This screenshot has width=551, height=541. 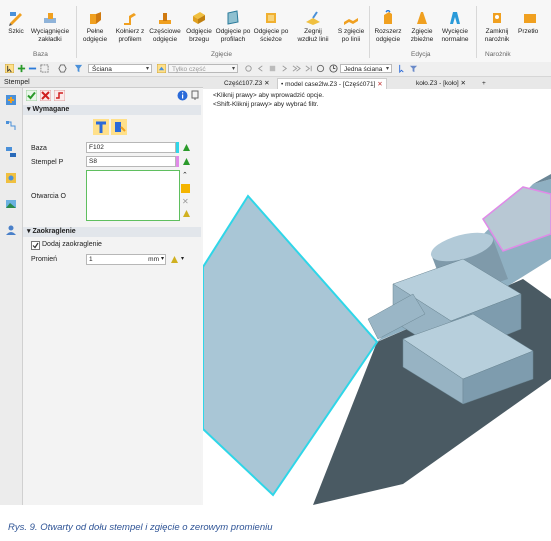 I want to click on radius-field: 1 mm ▾, so click(x=126, y=259).